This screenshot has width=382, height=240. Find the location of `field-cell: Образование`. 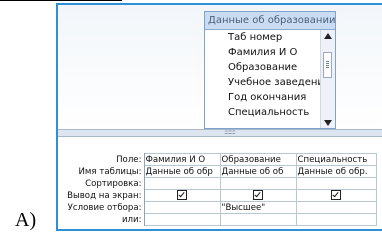

field-cell: Образование is located at coordinates (258, 159).